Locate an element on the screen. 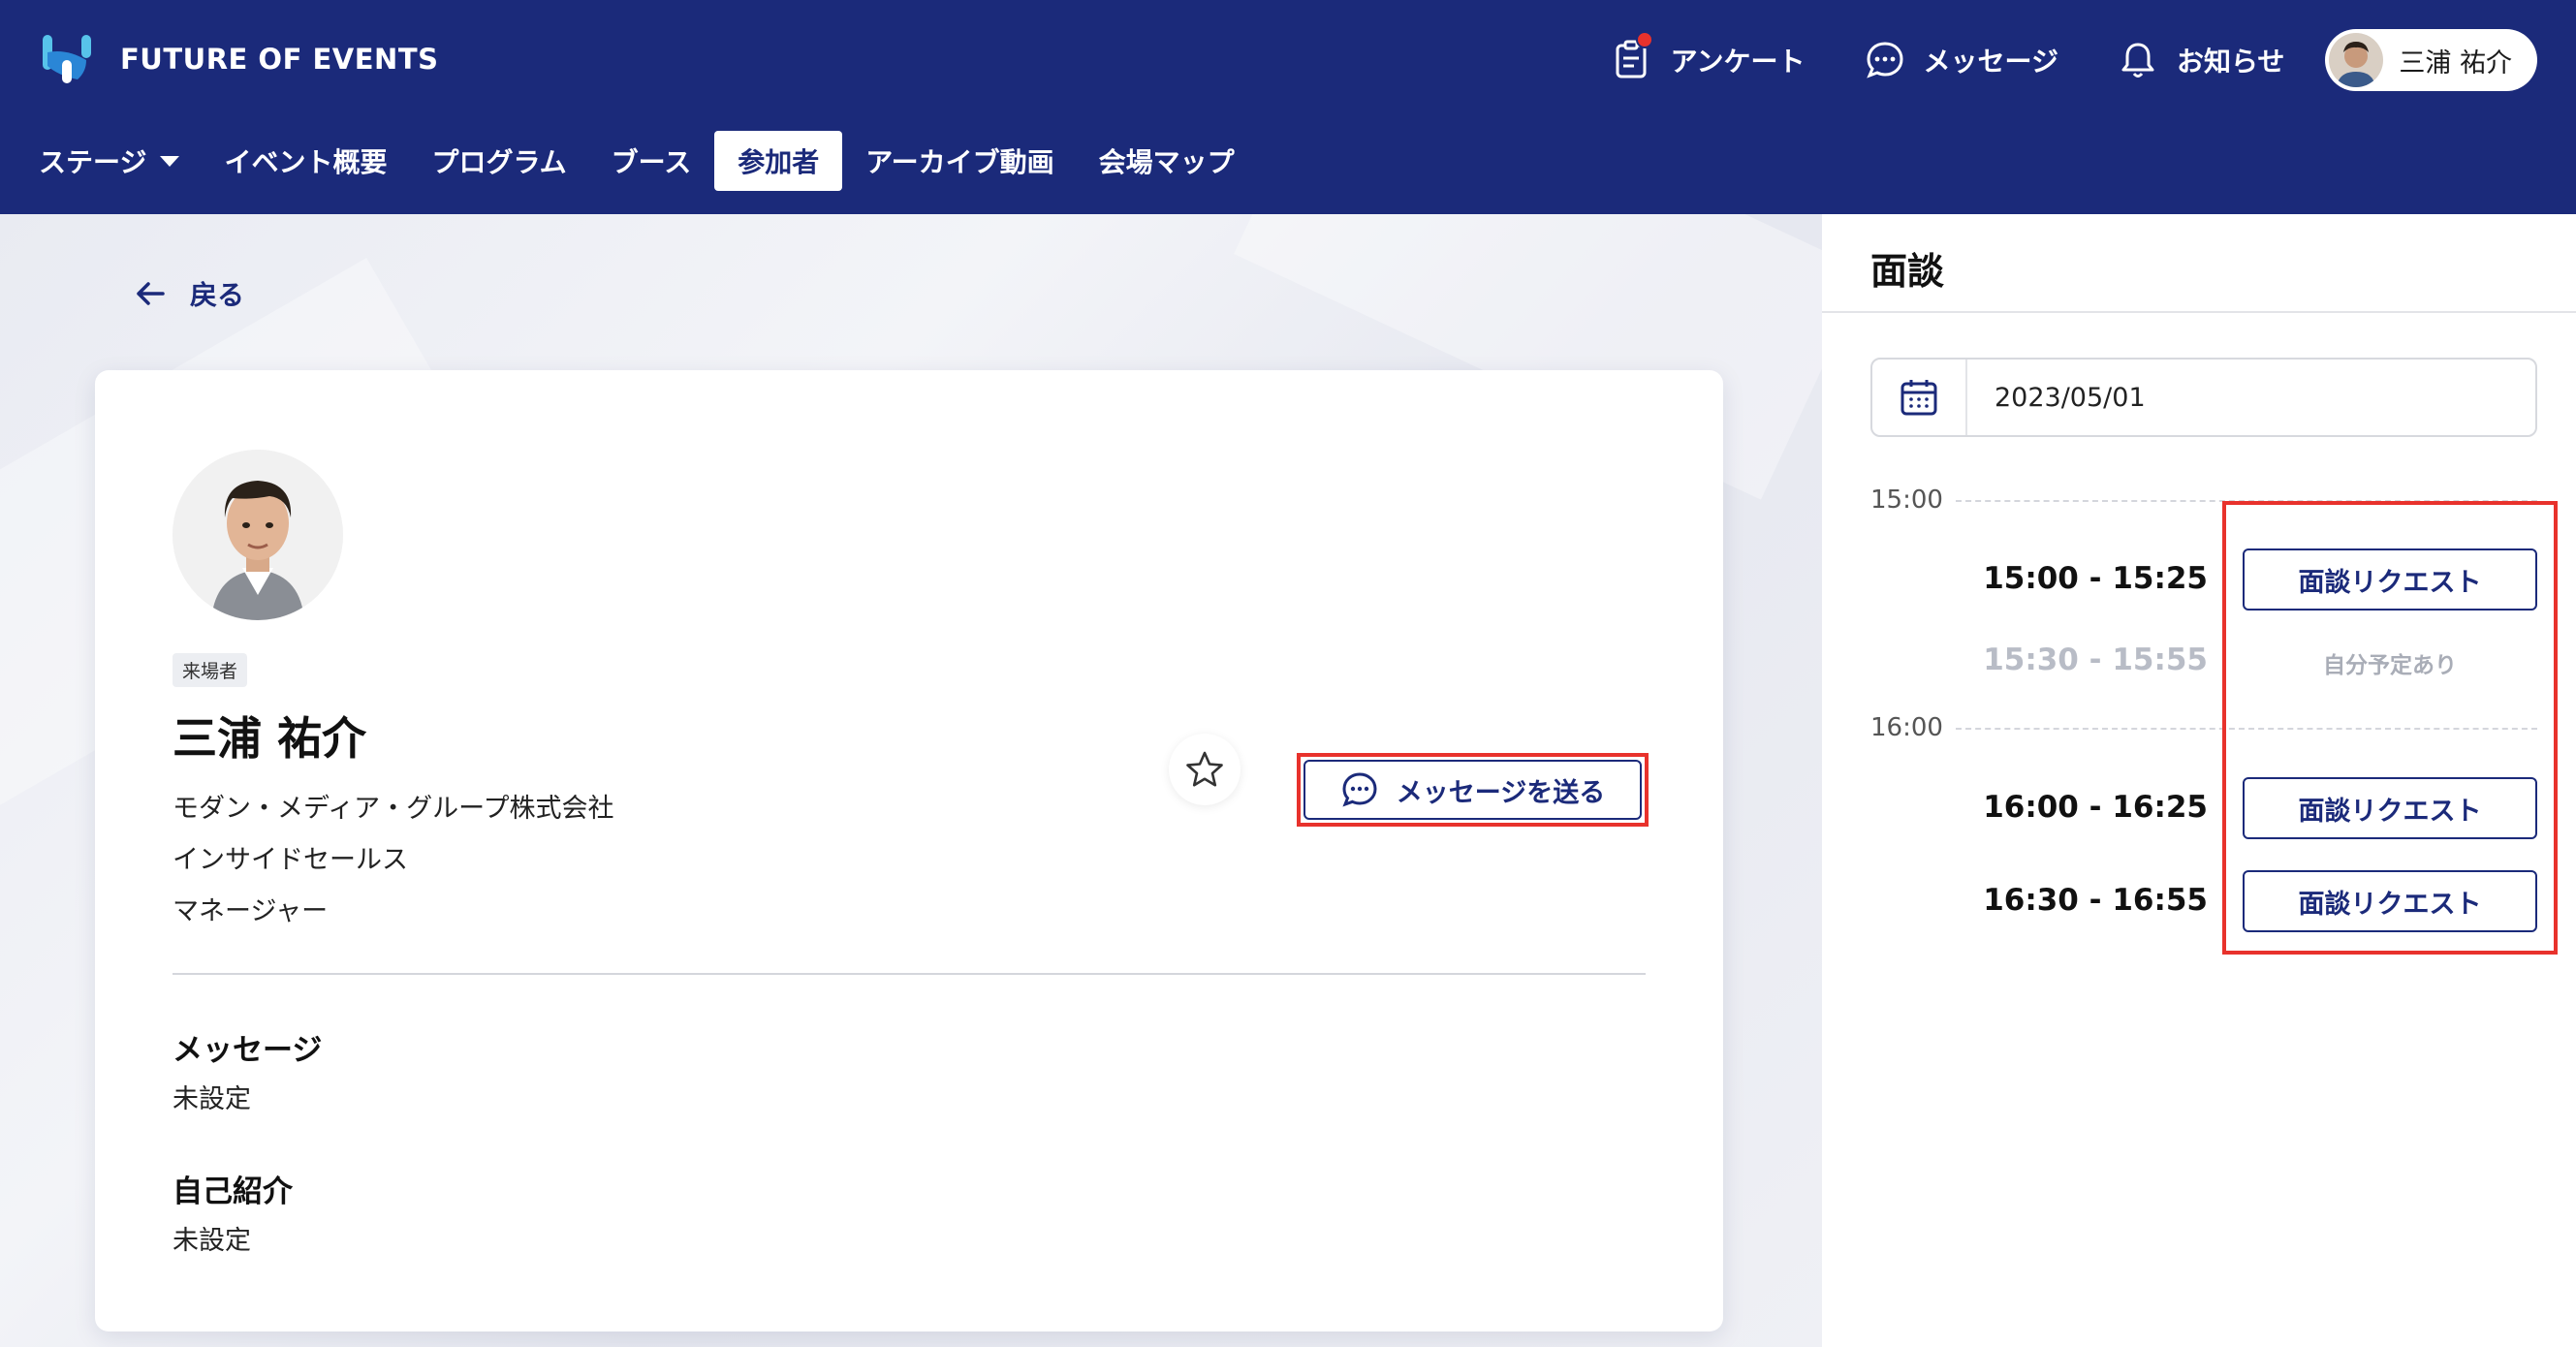 The height and width of the screenshot is (1347, 2576). messages-link: メッセージ is located at coordinates (1961, 60).